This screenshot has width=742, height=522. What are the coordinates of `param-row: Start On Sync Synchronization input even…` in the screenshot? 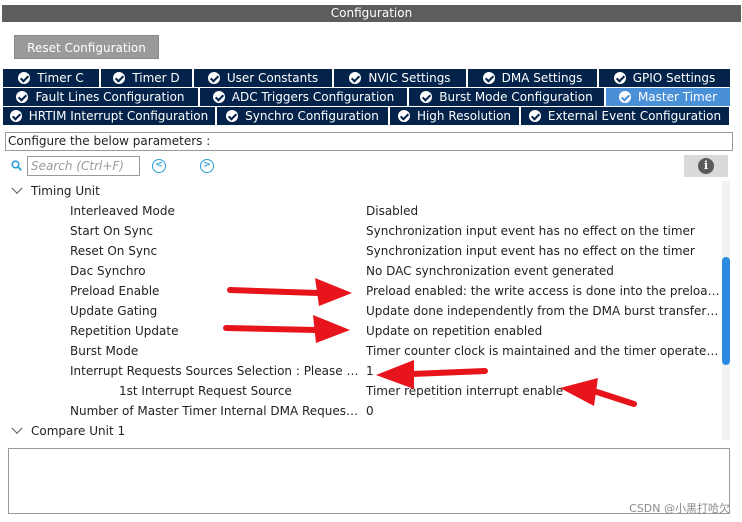 It's located at (363, 231).